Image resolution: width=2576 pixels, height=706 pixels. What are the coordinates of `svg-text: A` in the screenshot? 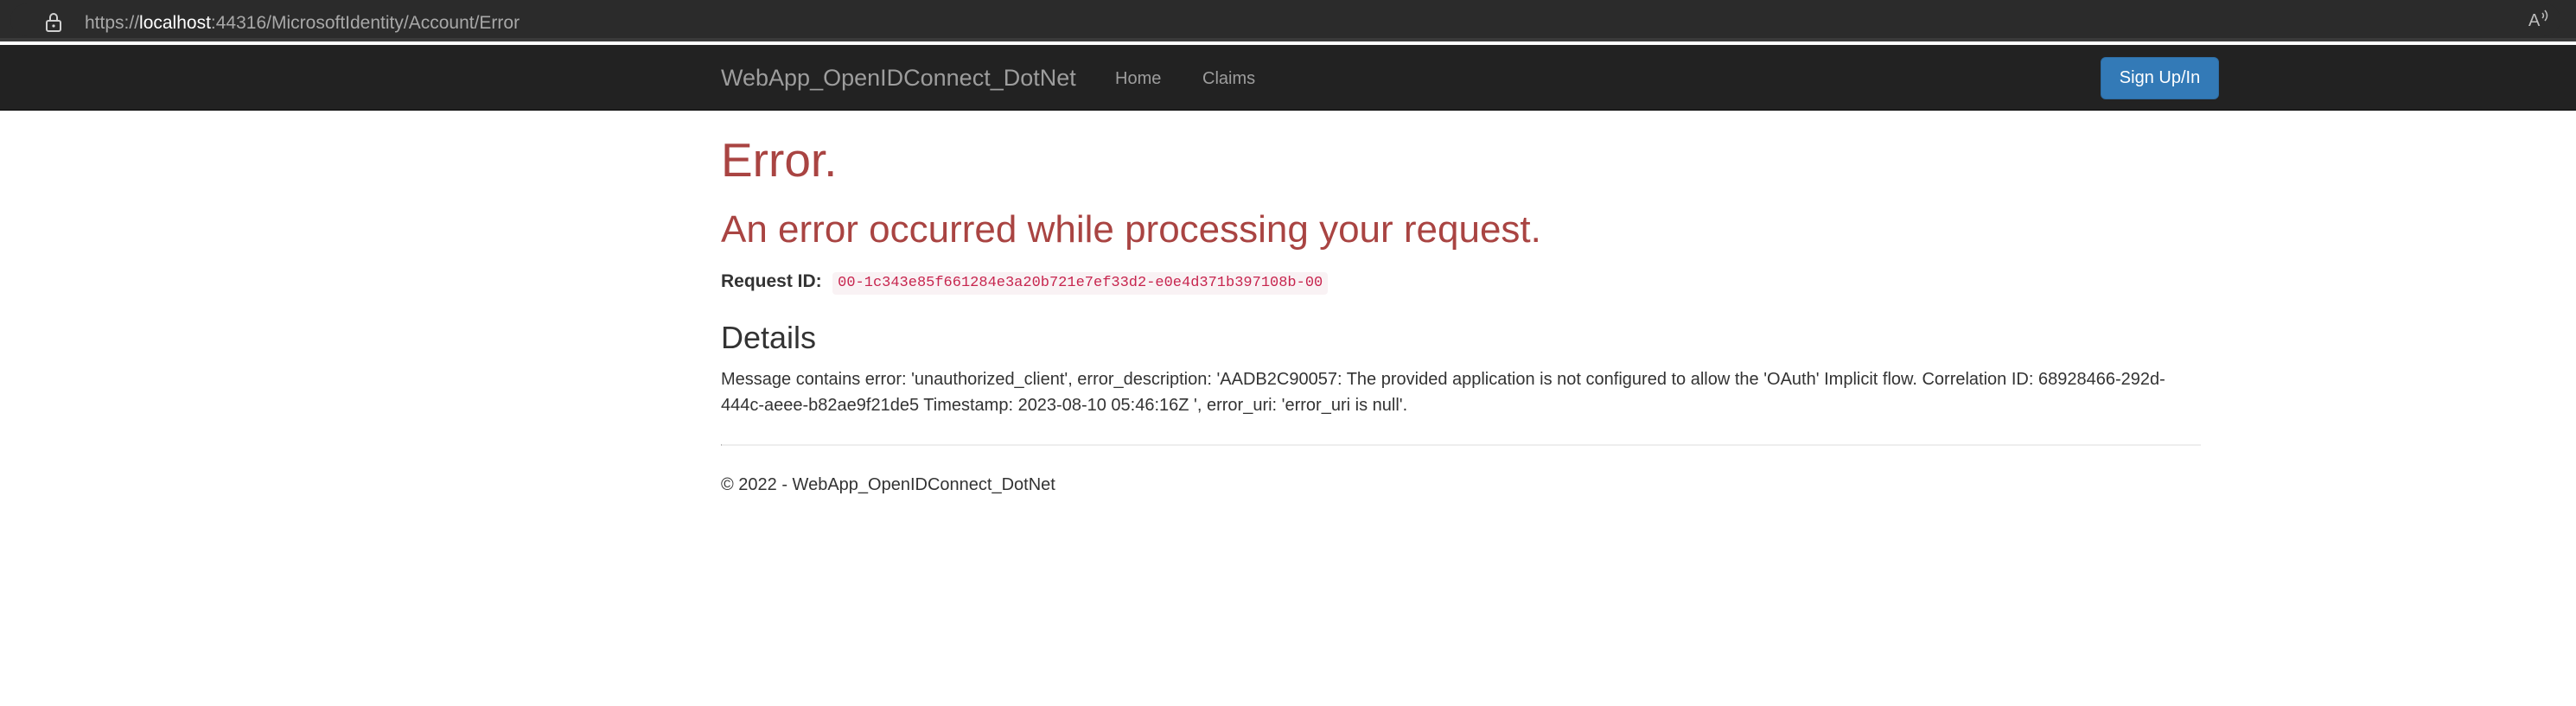 It's located at (2534, 21).